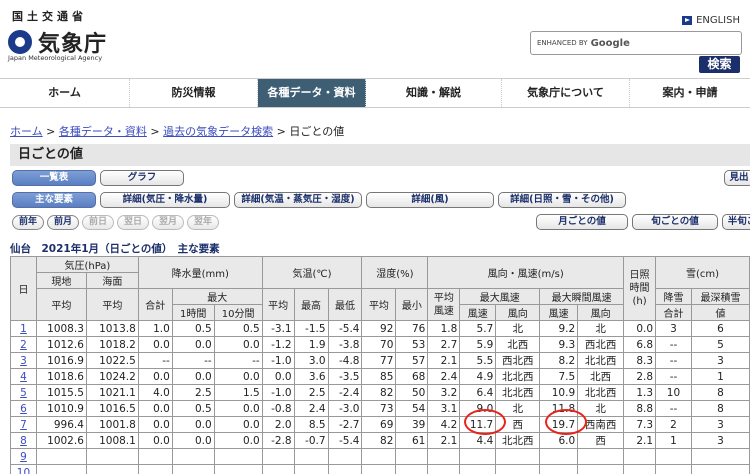 Image resolution: width=750 pixels, height=474 pixels. Describe the element at coordinates (193, 408) in the screenshot. I see `table-cell: 0.5` at that location.